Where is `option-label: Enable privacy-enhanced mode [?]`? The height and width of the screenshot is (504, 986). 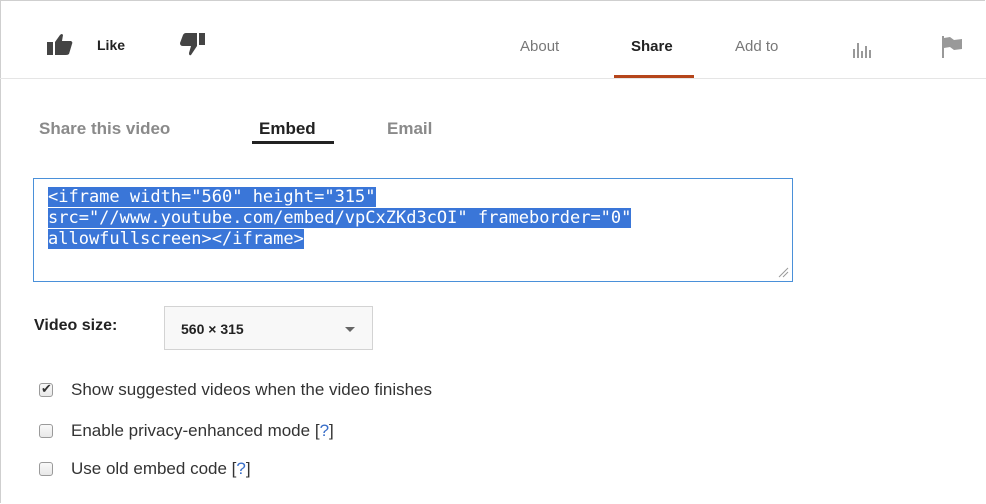
option-label: Enable privacy-enhanced mode [?] is located at coordinates (202, 430).